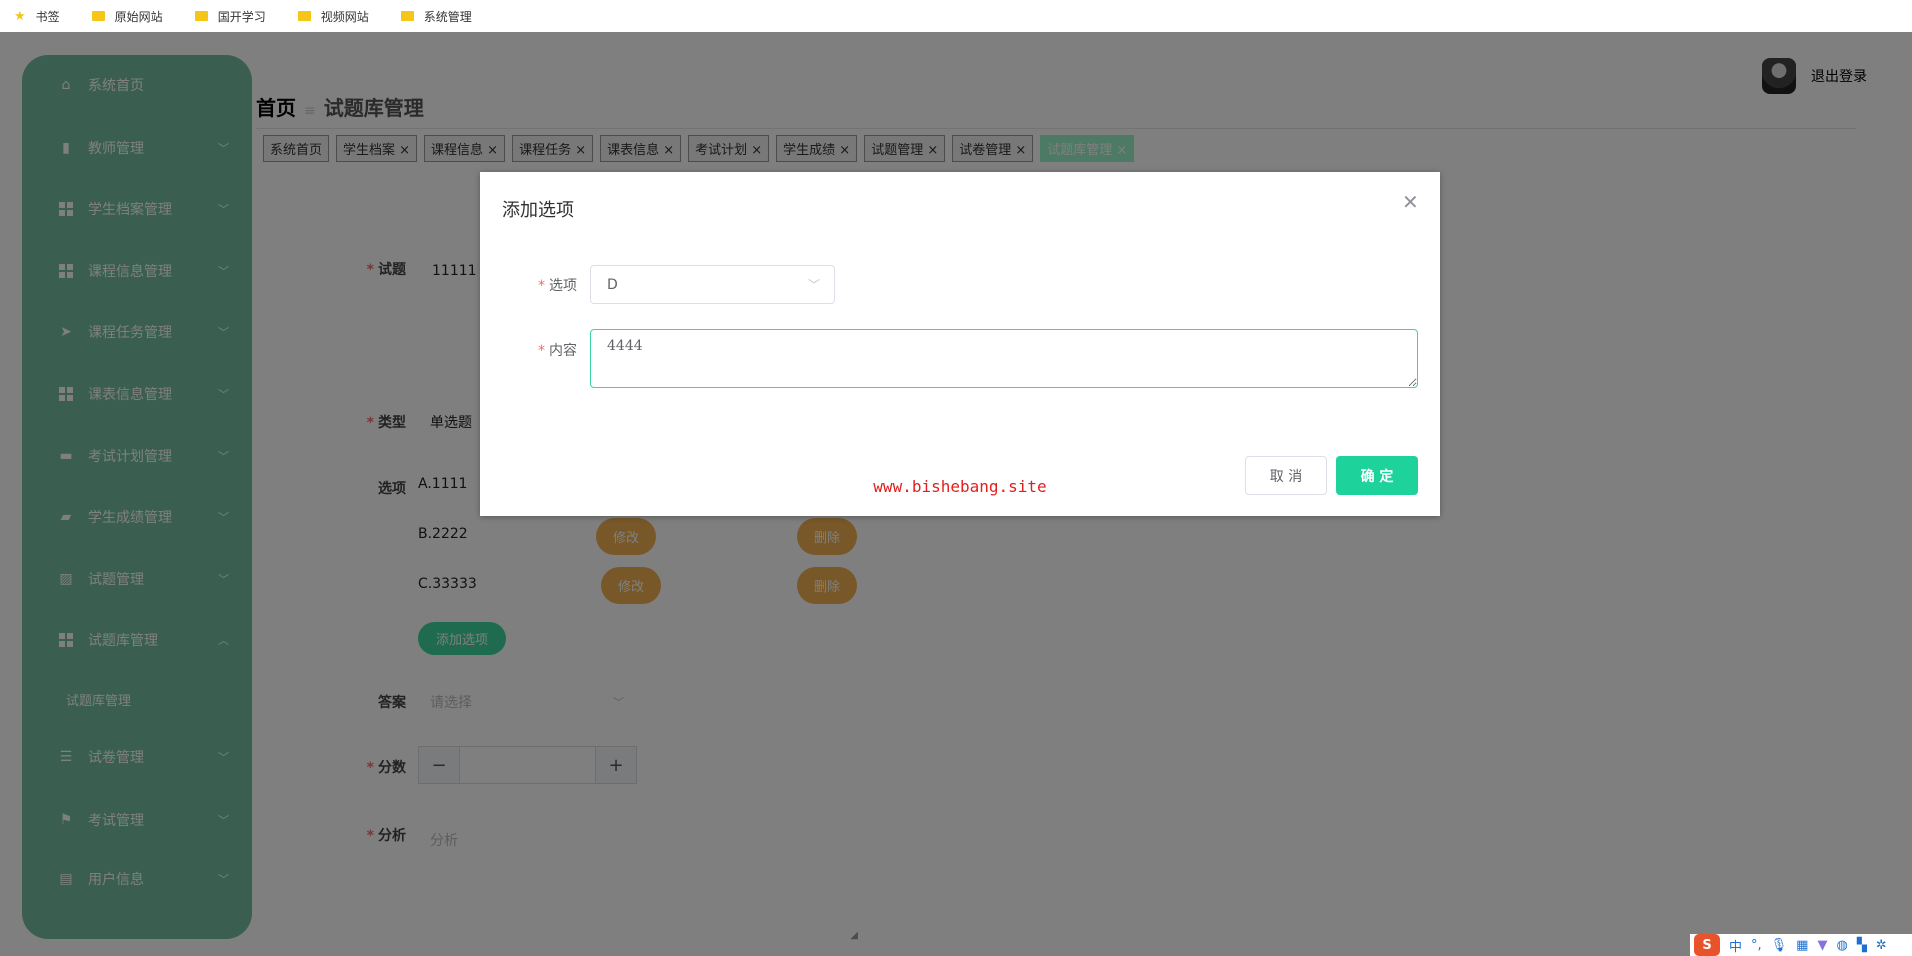 The image size is (1912, 956). I want to click on ime-language-toggle: 中, so click(1735, 945).